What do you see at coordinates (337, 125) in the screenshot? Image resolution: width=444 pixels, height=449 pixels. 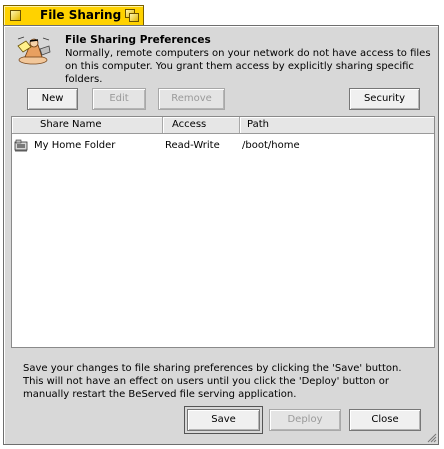 I see `column-header-path: Path` at bounding box center [337, 125].